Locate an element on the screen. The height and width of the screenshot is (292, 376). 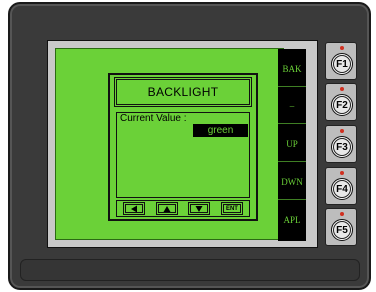
softkey-apl: APL is located at coordinates (292, 220).